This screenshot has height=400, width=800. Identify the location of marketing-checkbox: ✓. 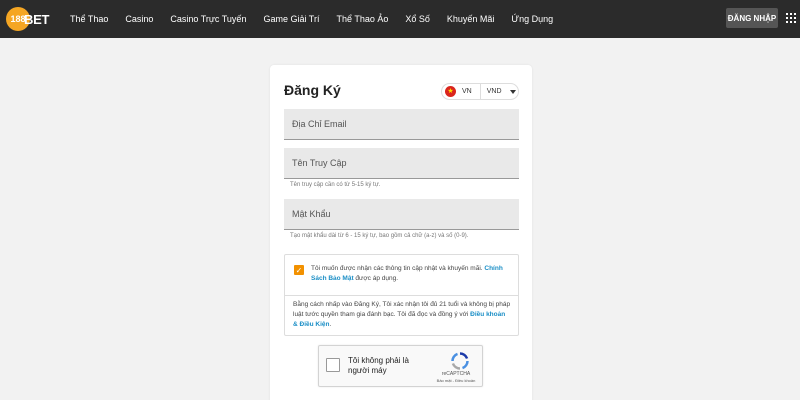
(299, 270).